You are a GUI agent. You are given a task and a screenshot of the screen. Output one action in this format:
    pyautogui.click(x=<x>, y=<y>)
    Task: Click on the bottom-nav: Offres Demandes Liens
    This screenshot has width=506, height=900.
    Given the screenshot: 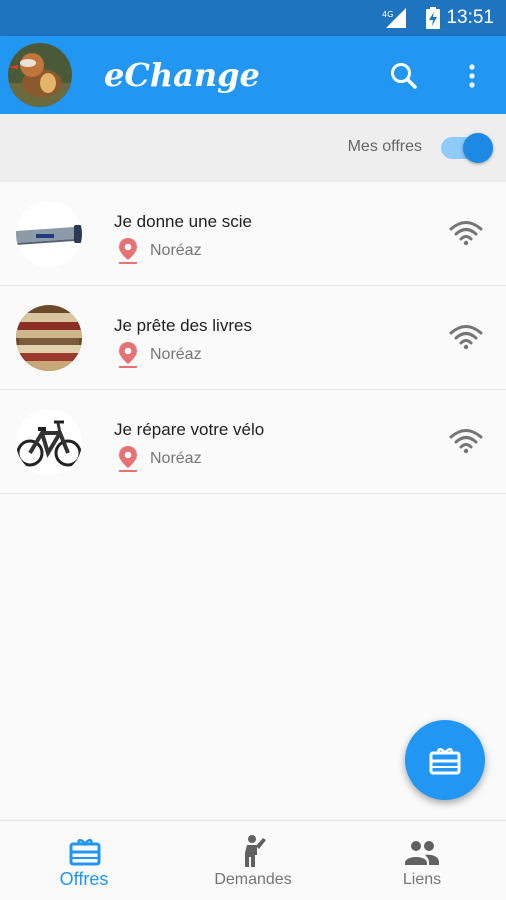 What is the action you would take?
    pyautogui.click(x=253, y=860)
    